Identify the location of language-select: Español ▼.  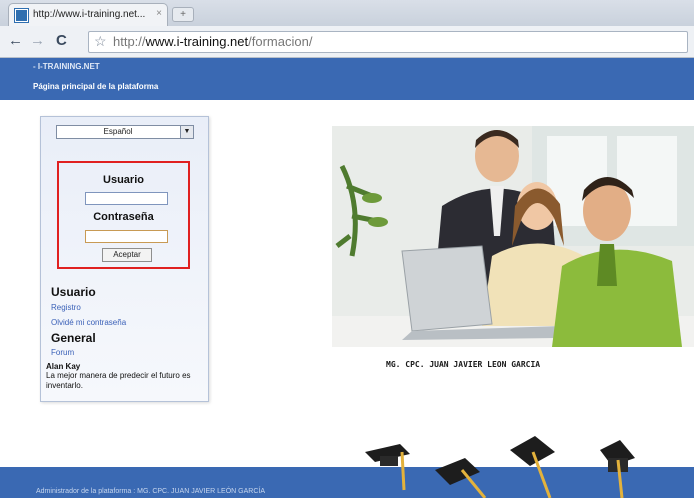
(125, 132).